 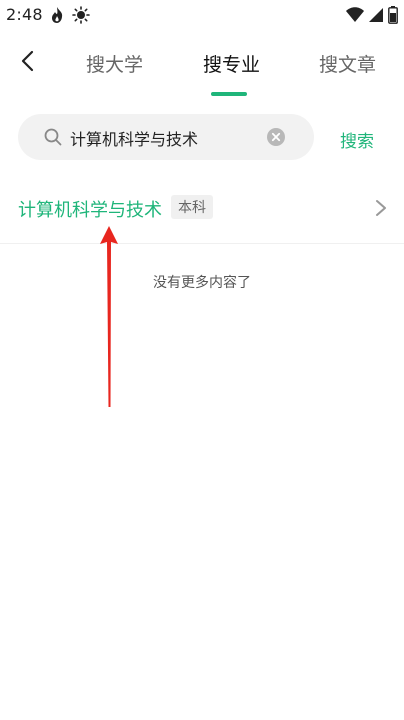 I want to click on tab-search-article: 搜文章, so click(x=347, y=63).